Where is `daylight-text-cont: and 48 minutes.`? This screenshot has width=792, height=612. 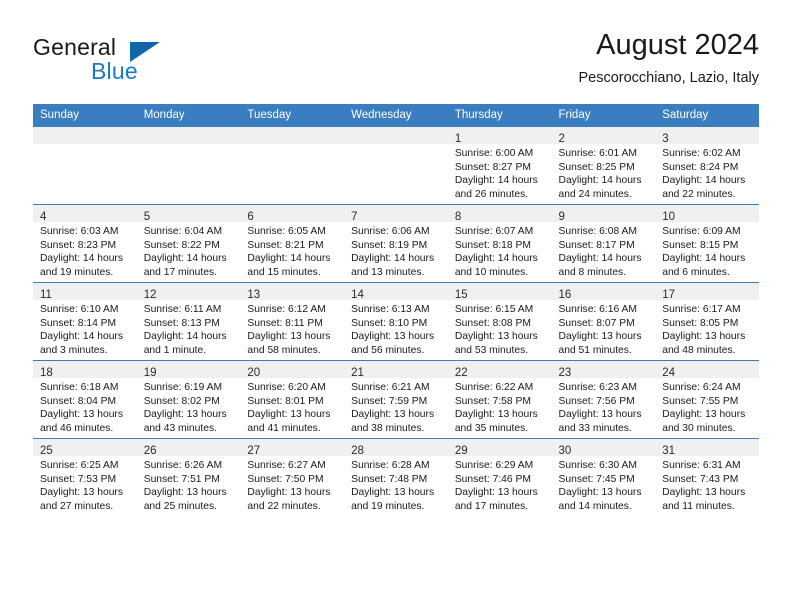 daylight-text-cont: and 48 minutes. is located at coordinates (699, 350).